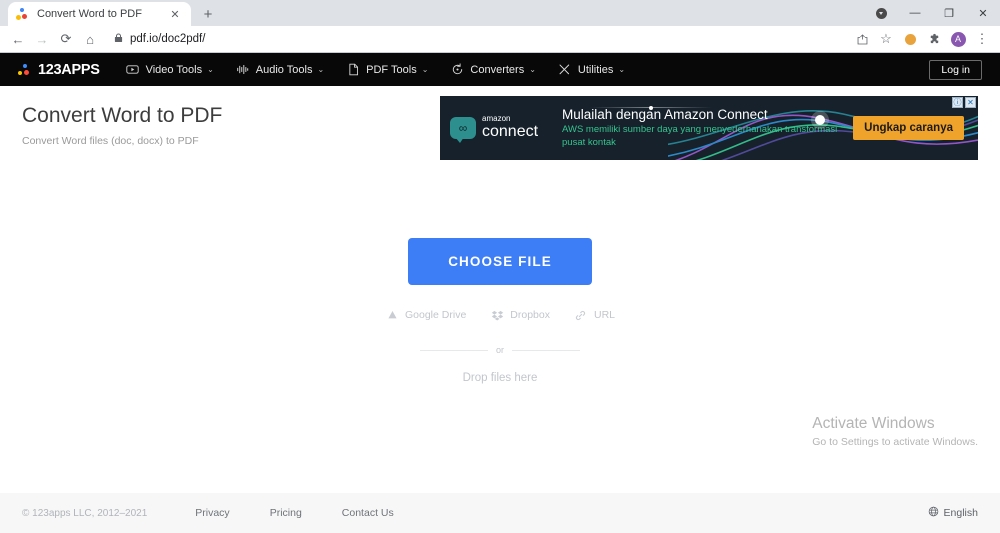 This screenshot has height=533, width=1000. What do you see at coordinates (970, 102) in the screenshot?
I see `ad-close-icon: ✕` at bounding box center [970, 102].